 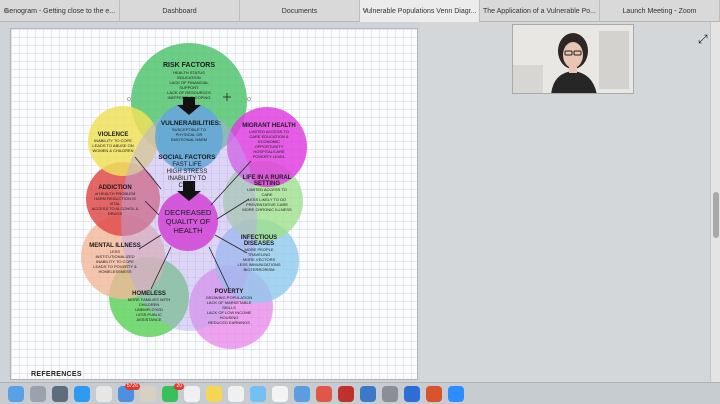 What do you see at coordinates (187, 172) in the screenshot?
I see `svg-text: HIGH STRESS` at bounding box center [187, 172].